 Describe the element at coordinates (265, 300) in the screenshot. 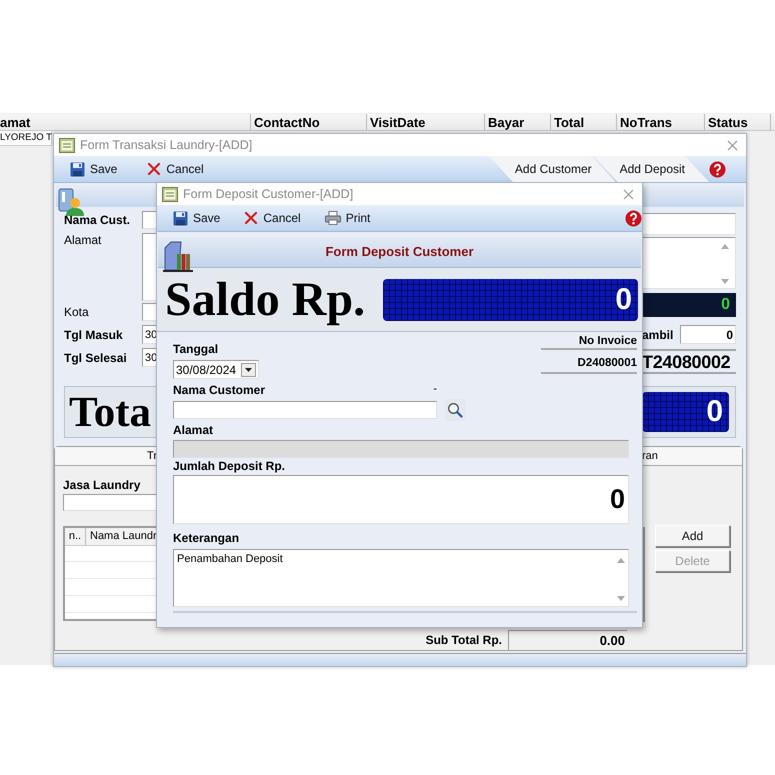

I see `balance-label: Saldo Rp.` at that location.